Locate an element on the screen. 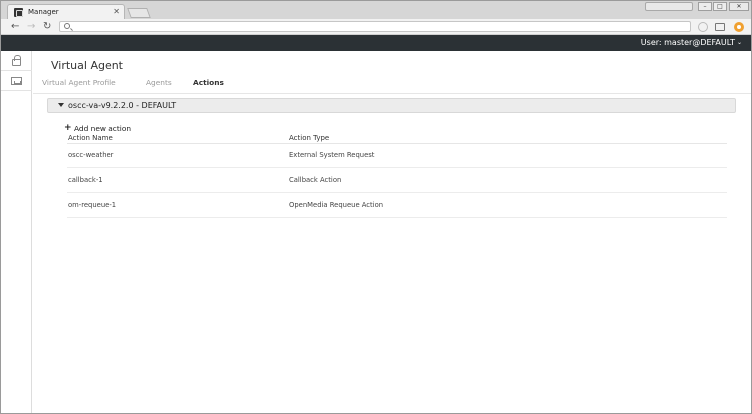 The width and height of the screenshot is (752, 414). address-bar is located at coordinates (375, 26).